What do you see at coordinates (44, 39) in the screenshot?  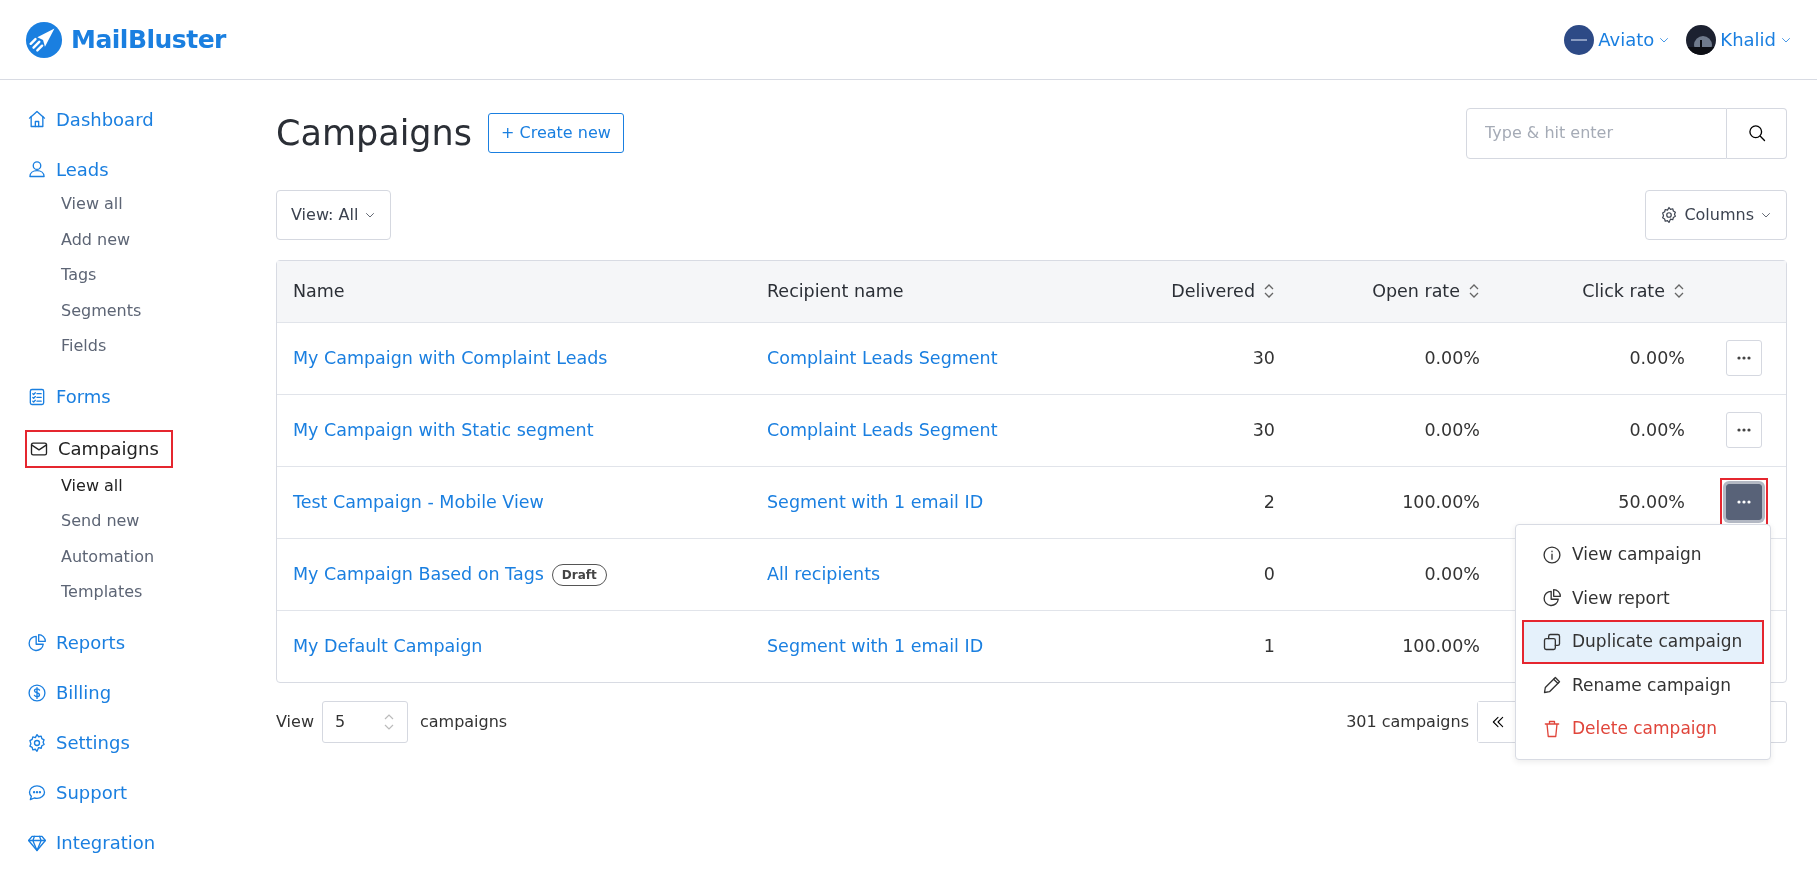 I see `logo-icon` at bounding box center [44, 39].